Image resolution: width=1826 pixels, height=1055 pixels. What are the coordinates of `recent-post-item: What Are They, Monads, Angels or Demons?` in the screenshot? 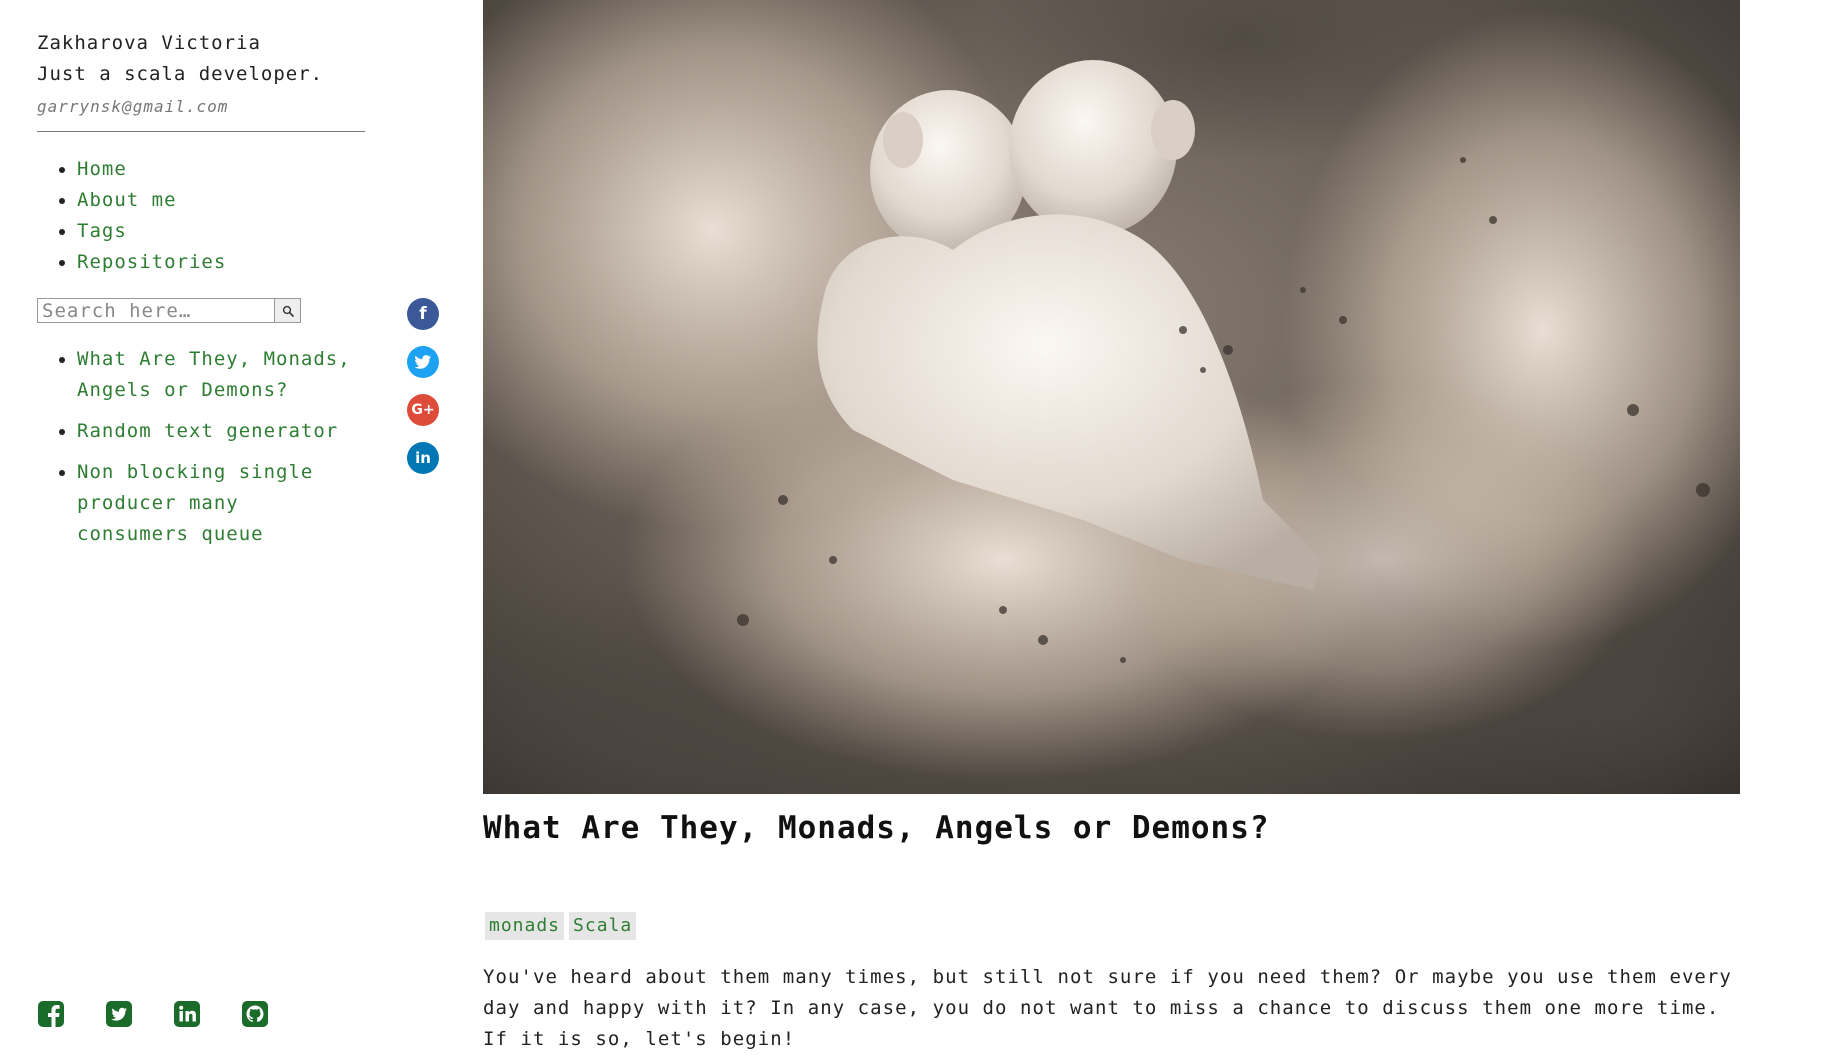 It's located at (217, 375).